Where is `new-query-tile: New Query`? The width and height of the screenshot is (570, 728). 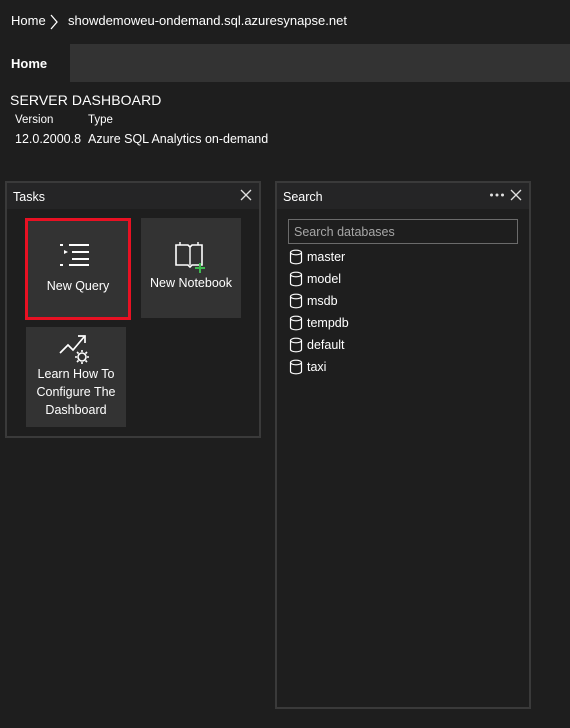
new-query-tile: New Query is located at coordinates (78, 269).